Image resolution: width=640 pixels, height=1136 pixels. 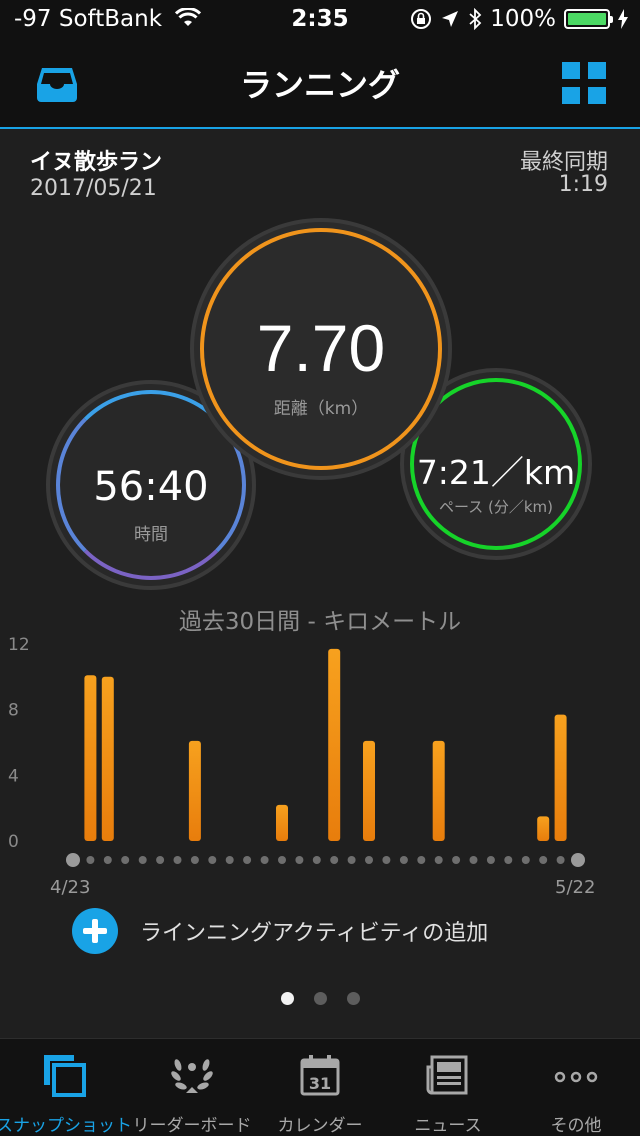 What do you see at coordinates (320, 1083) in the screenshot?
I see `calendar-day-text: 31` at bounding box center [320, 1083].